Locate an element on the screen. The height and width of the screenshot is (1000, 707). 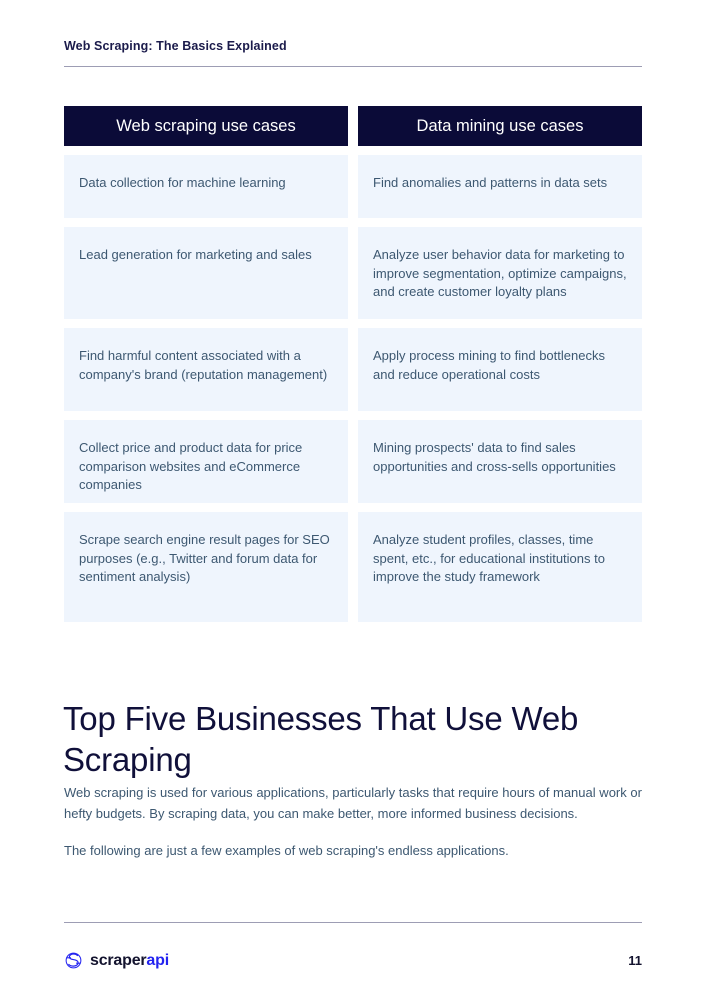
scraperapi-s-logo-icon is located at coordinates (73, 960).